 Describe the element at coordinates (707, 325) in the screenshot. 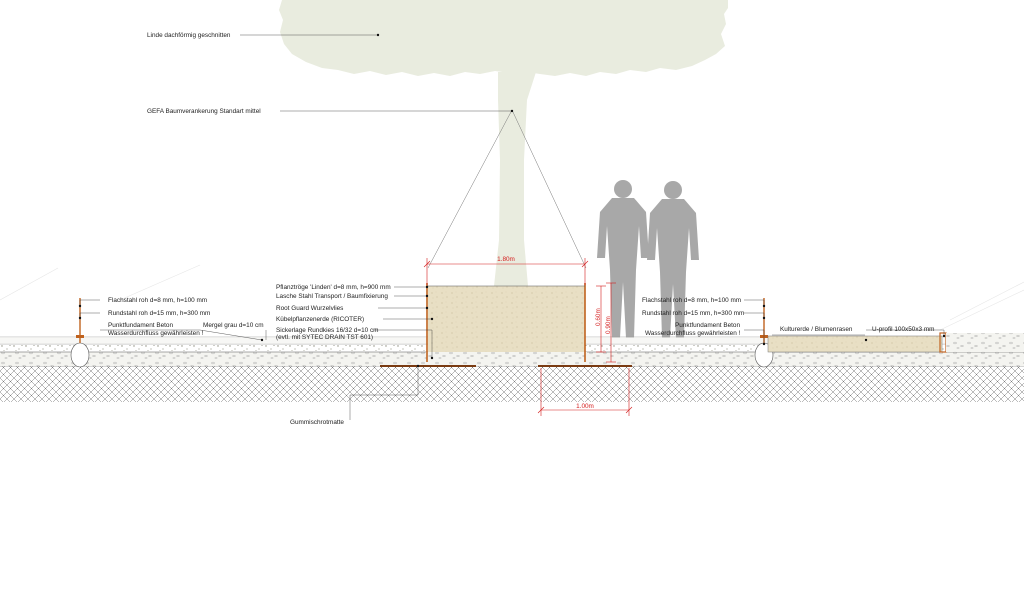

I see `label-punktfundament-right: Punktfundament Beton` at that location.